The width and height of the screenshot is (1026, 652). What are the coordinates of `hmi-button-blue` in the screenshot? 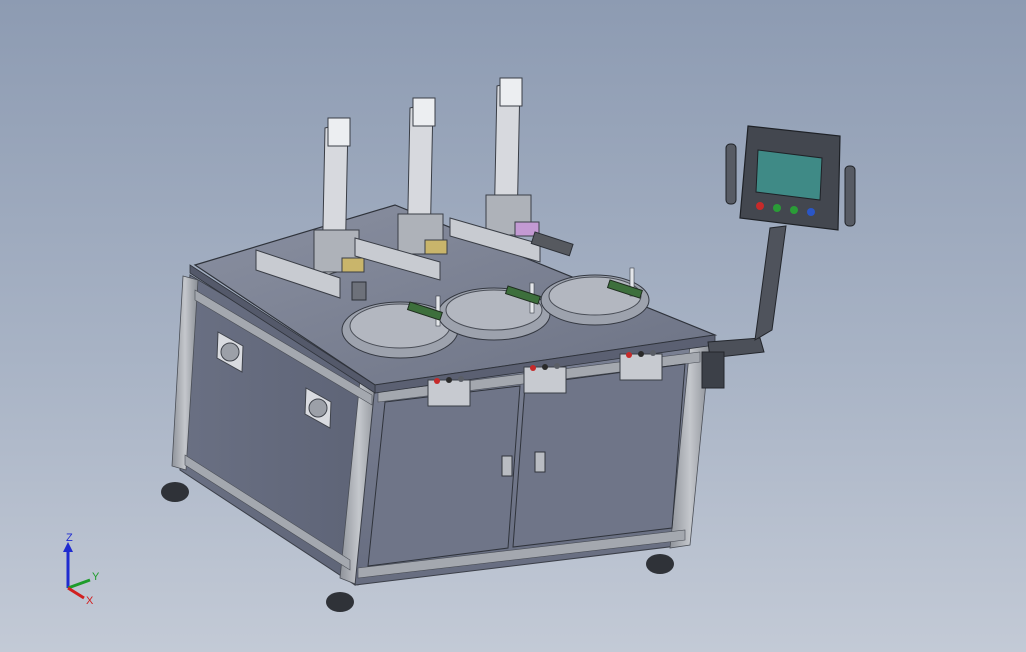 It's located at (811, 212).